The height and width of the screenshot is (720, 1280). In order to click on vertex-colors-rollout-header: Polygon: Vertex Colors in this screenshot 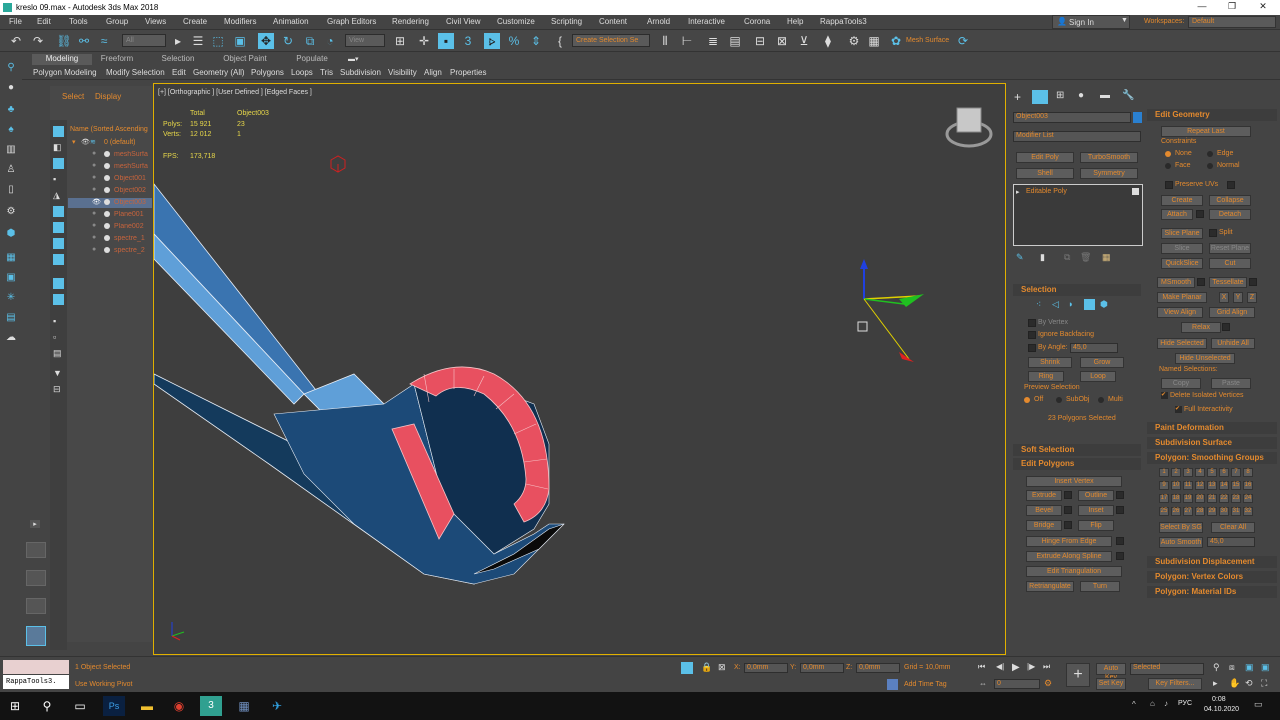, I will do `click(1212, 577)`.